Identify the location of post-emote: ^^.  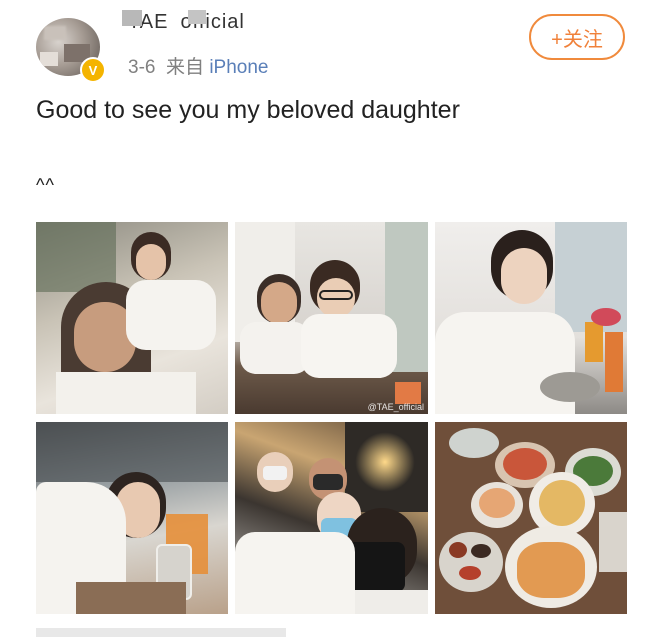
(45, 185).